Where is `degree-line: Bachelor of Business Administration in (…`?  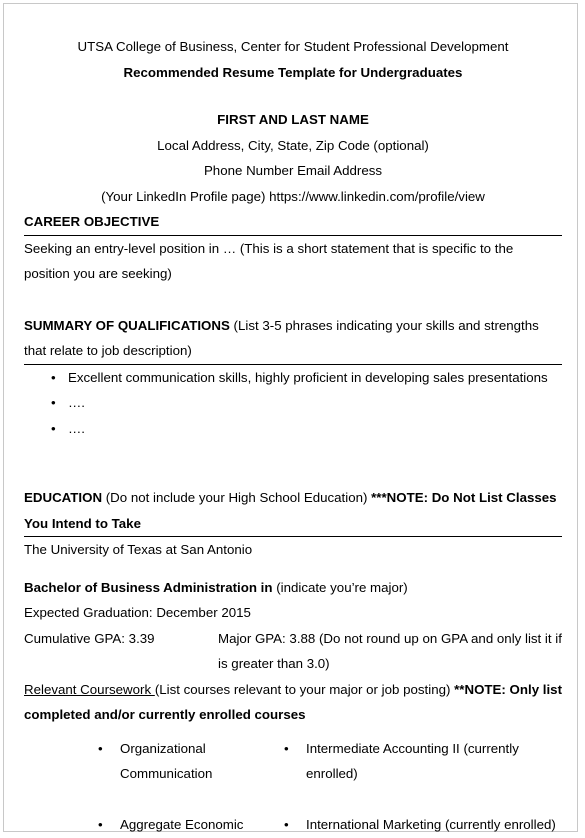 degree-line: Bachelor of Business Administration in (… is located at coordinates (293, 588).